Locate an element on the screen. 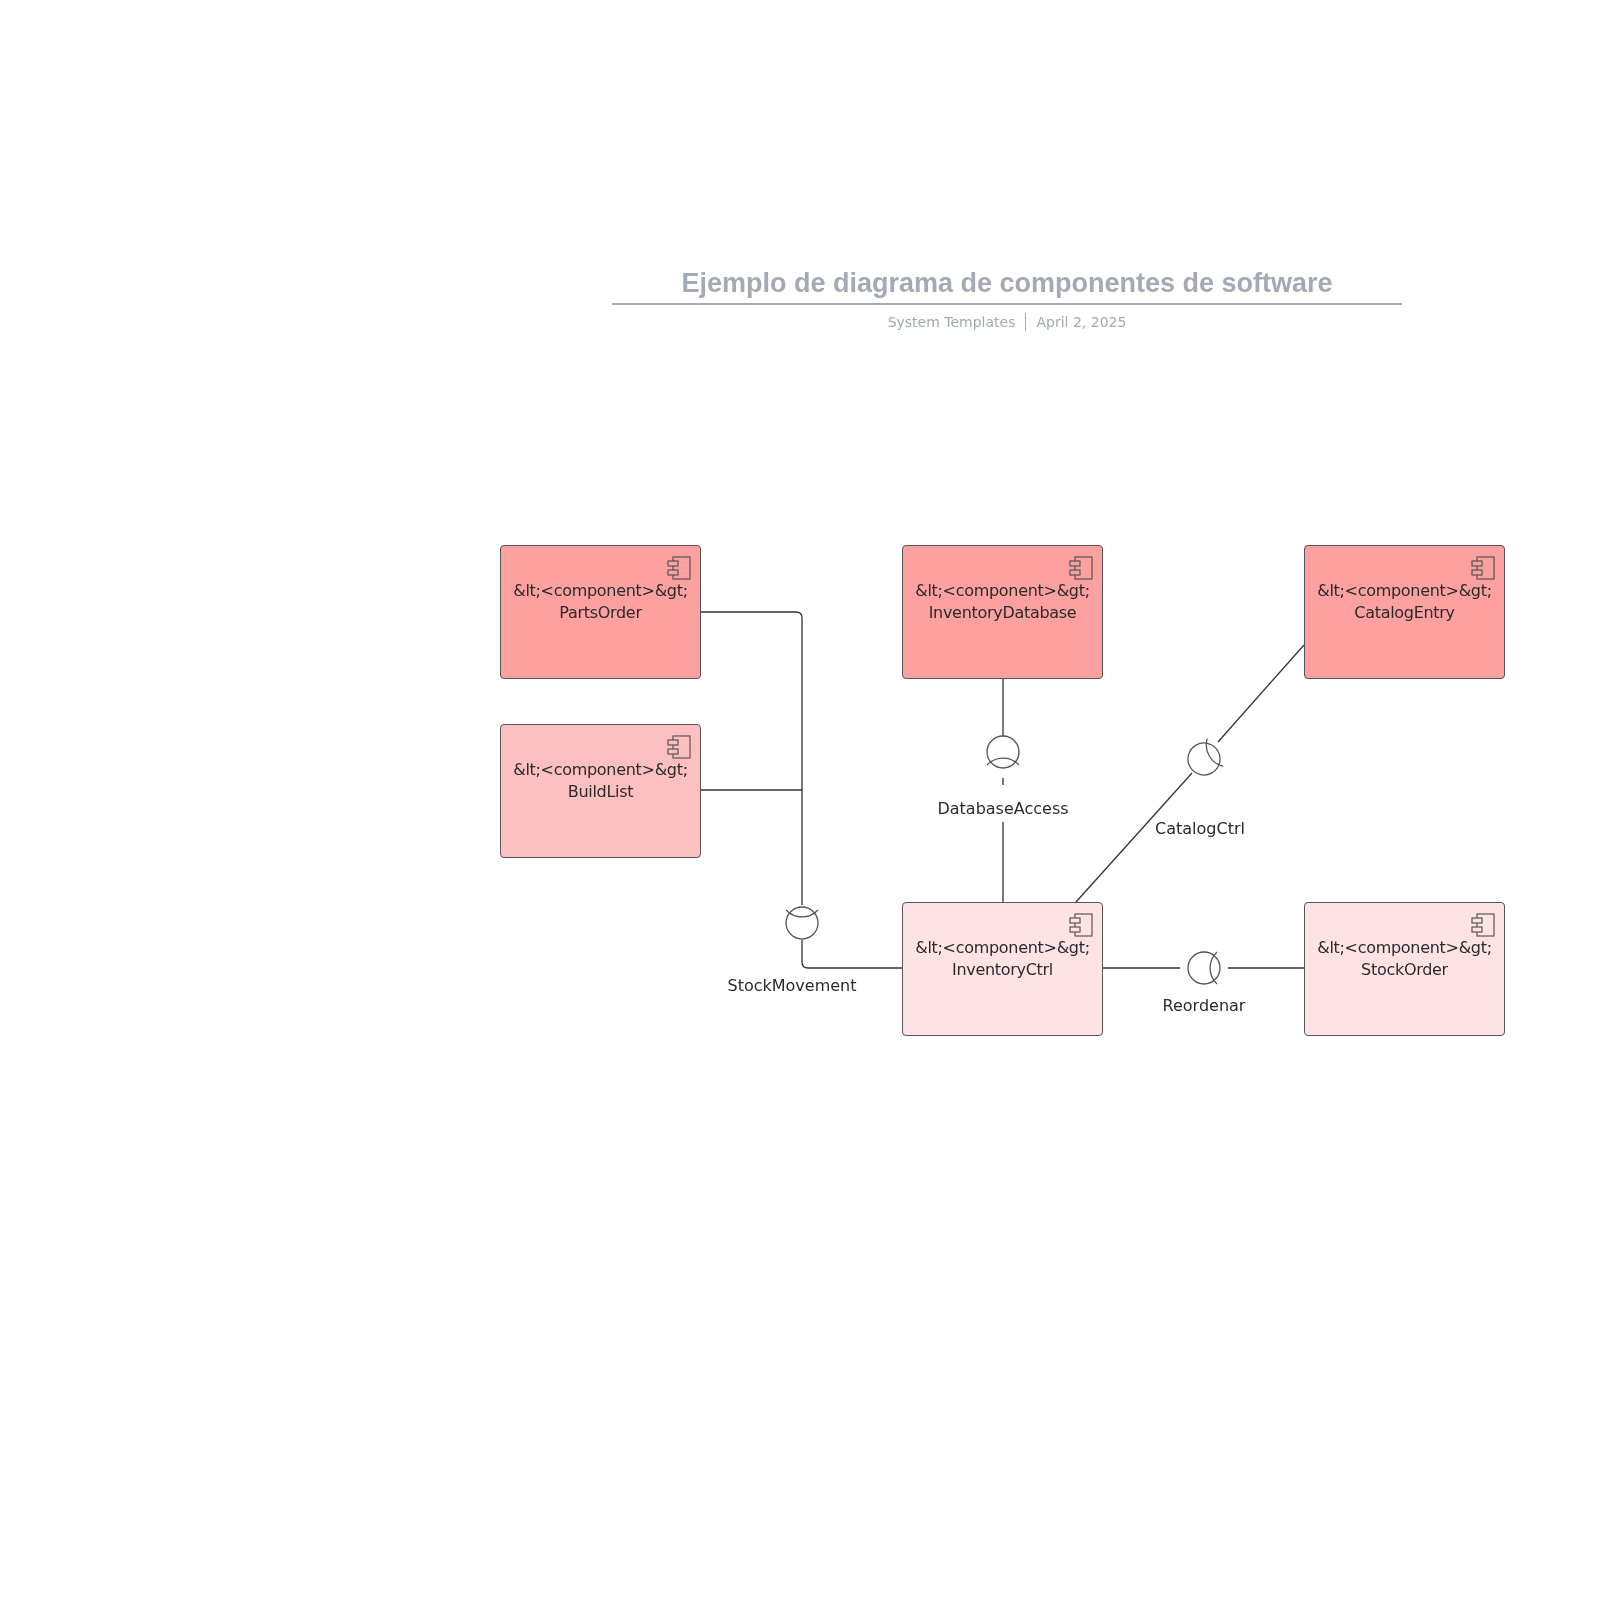  component-name: PartsOrder is located at coordinates (600, 613).